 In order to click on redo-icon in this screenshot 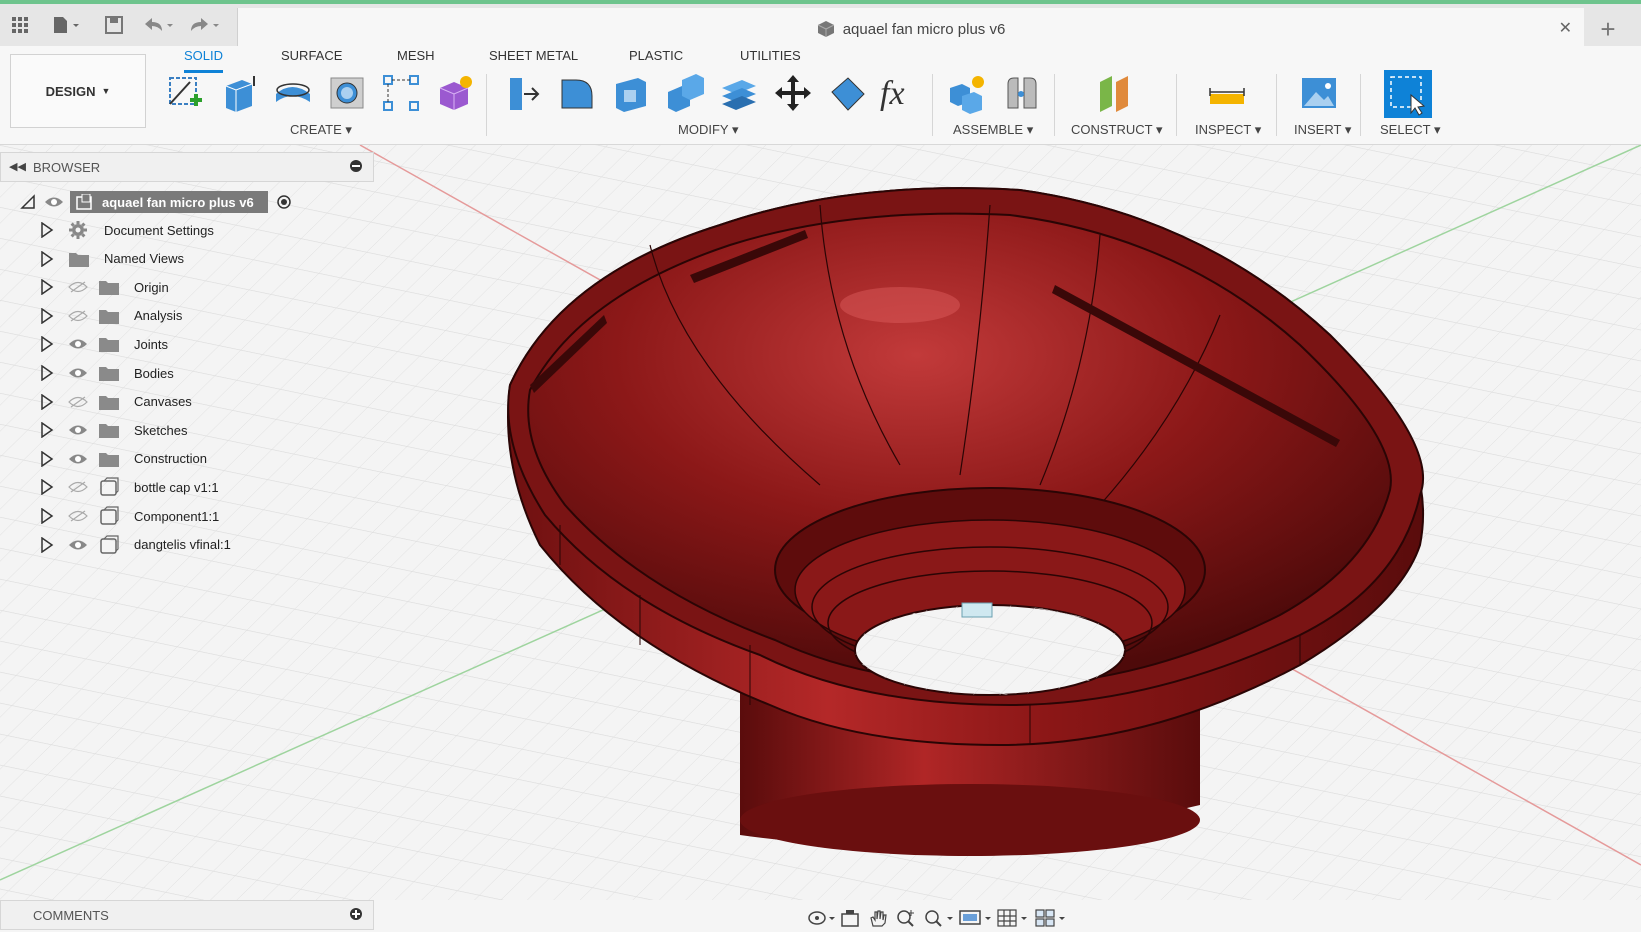, I will do `click(205, 25)`.